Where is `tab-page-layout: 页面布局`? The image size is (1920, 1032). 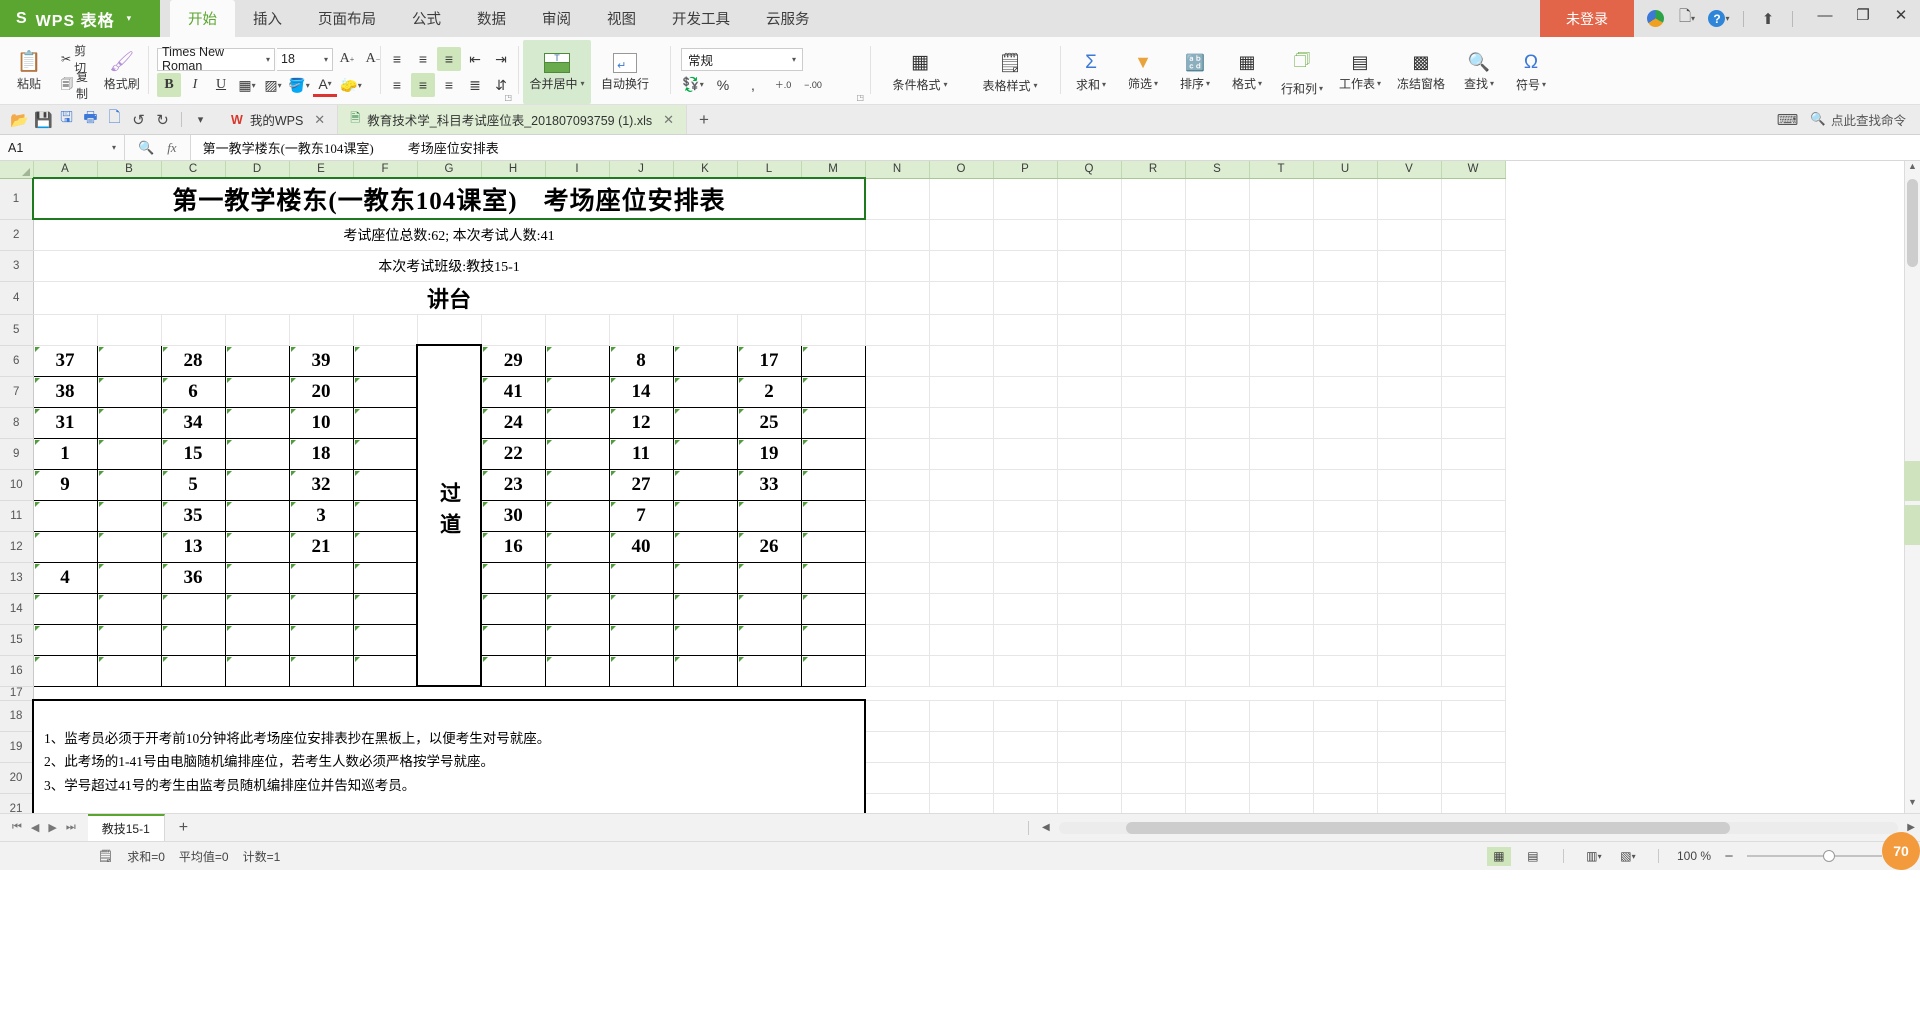
tab-page-layout: 页面布局 is located at coordinates (347, 18).